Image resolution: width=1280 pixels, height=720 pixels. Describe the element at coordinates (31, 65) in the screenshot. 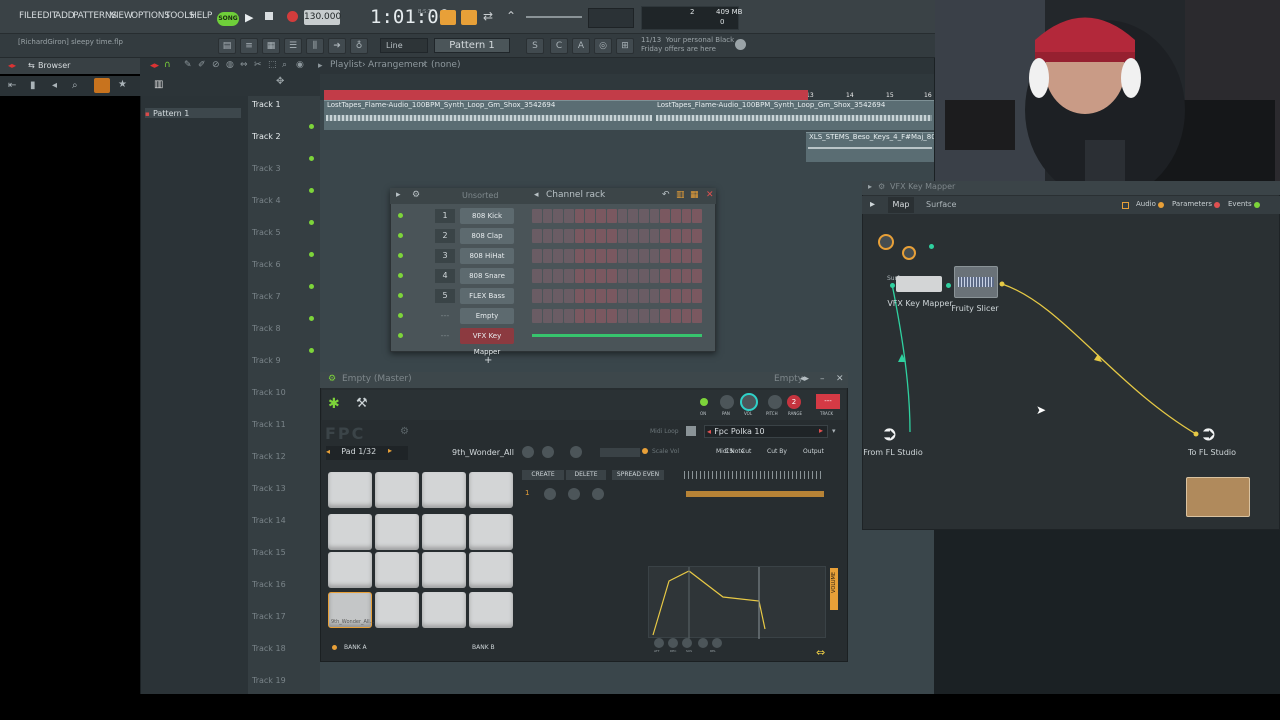

I see `browser-pin-icon: ⇆` at that location.